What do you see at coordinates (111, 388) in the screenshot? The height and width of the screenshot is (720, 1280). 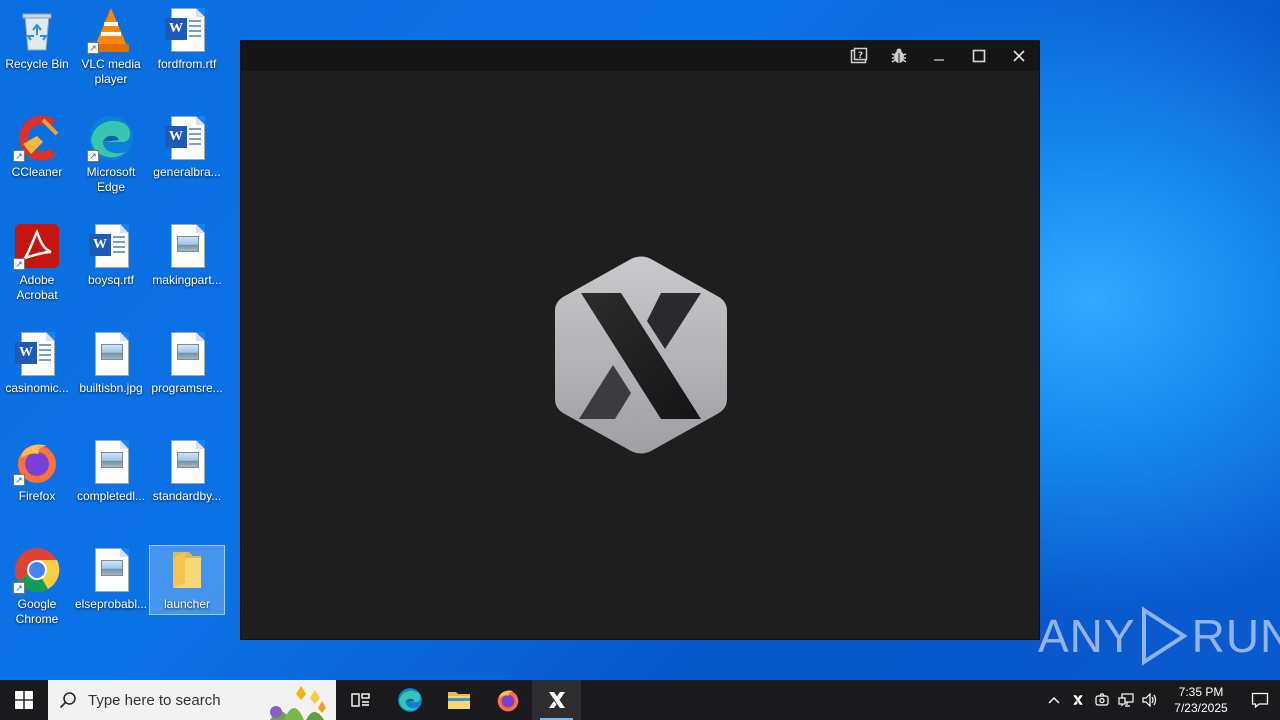 I see `desktop-icon-label: builtisbn.jpg` at bounding box center [111, 388].